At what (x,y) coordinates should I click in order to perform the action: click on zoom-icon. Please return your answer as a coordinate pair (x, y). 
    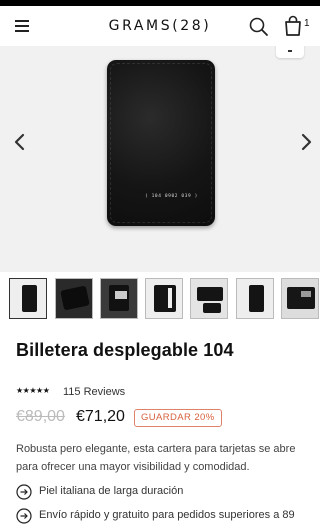
    Looking at the image, I should click on (290, 51).